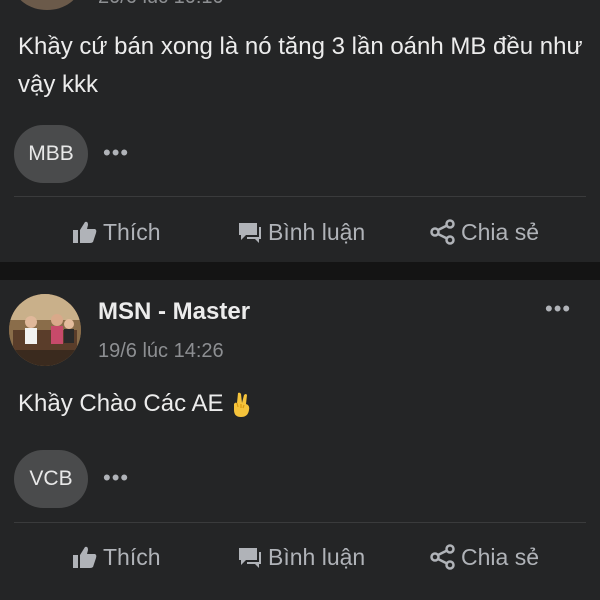 Image resolution: width=600 pixels, height=600 pixels. I want to click on avatar-photo, so click(45, 330).